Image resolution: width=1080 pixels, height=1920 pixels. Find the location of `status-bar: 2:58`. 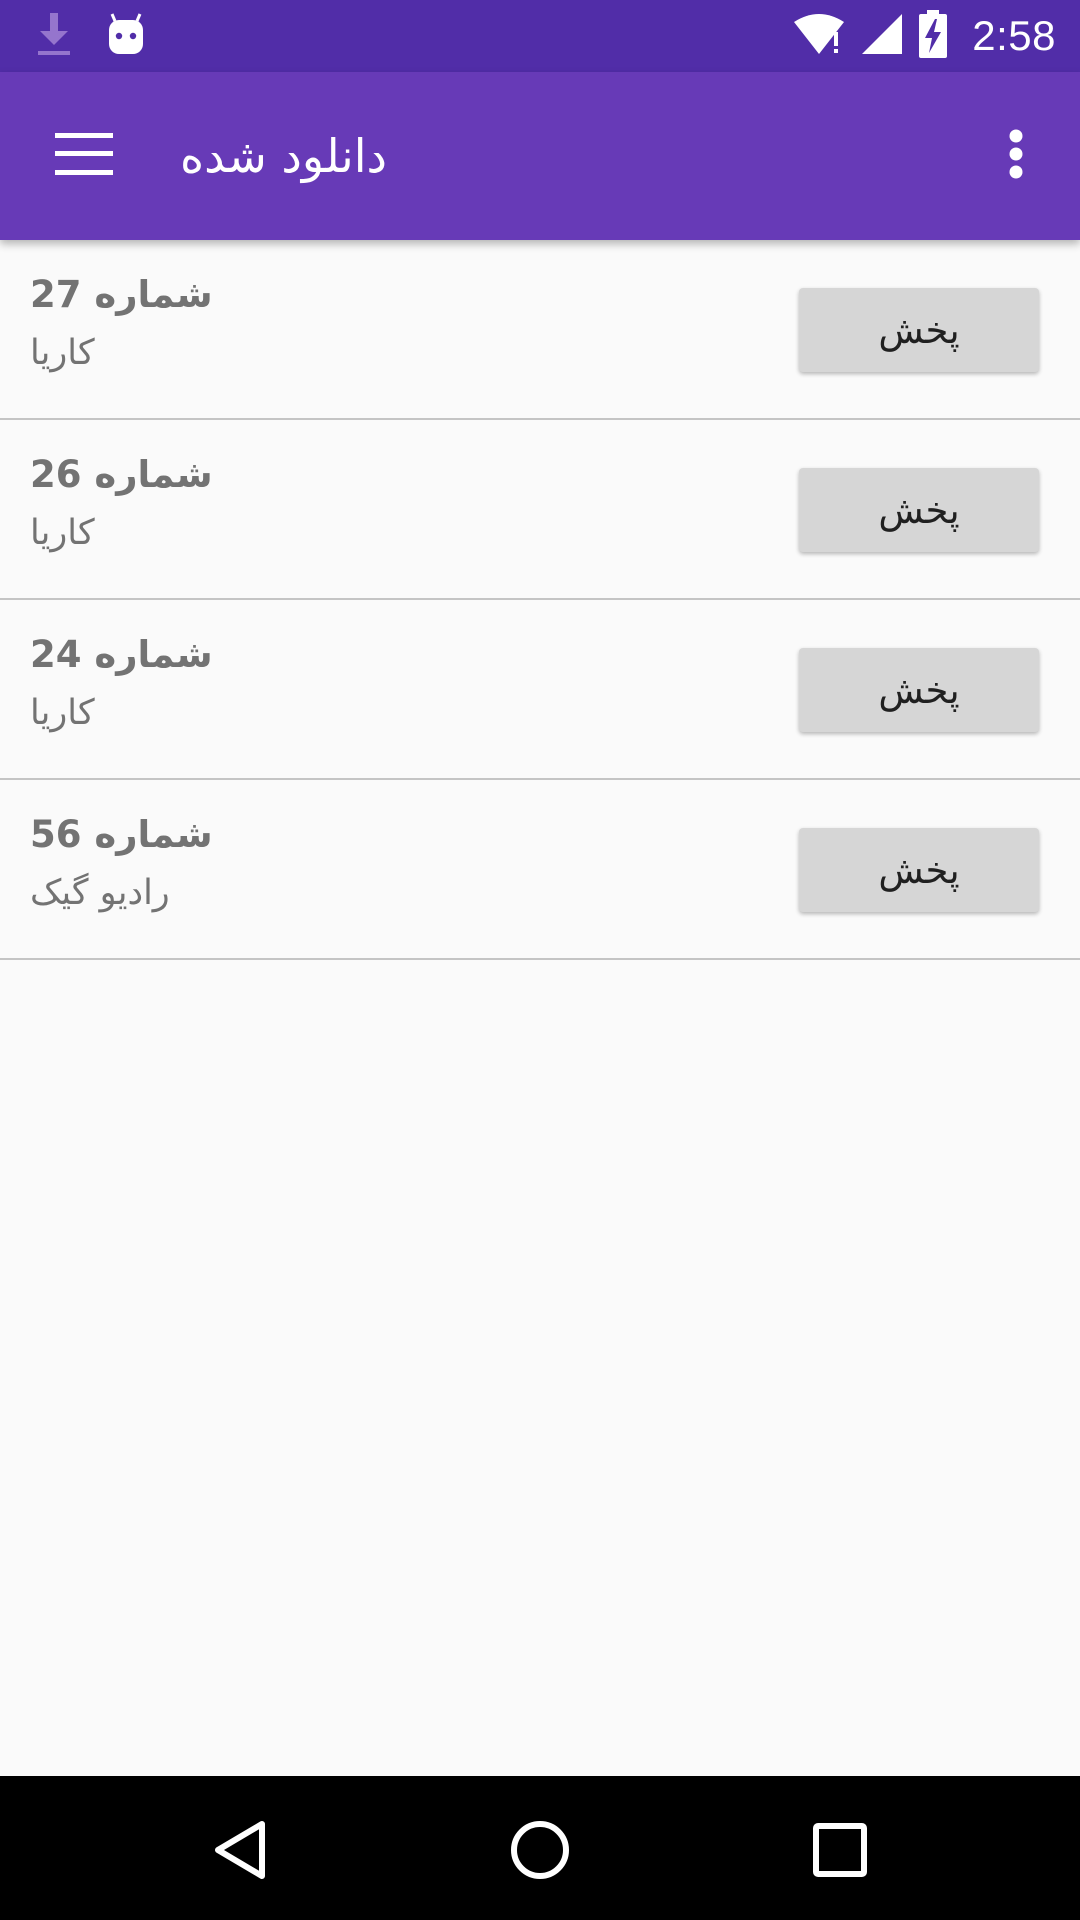

status-bar: 2:58 is located at coordinates (540, 36).